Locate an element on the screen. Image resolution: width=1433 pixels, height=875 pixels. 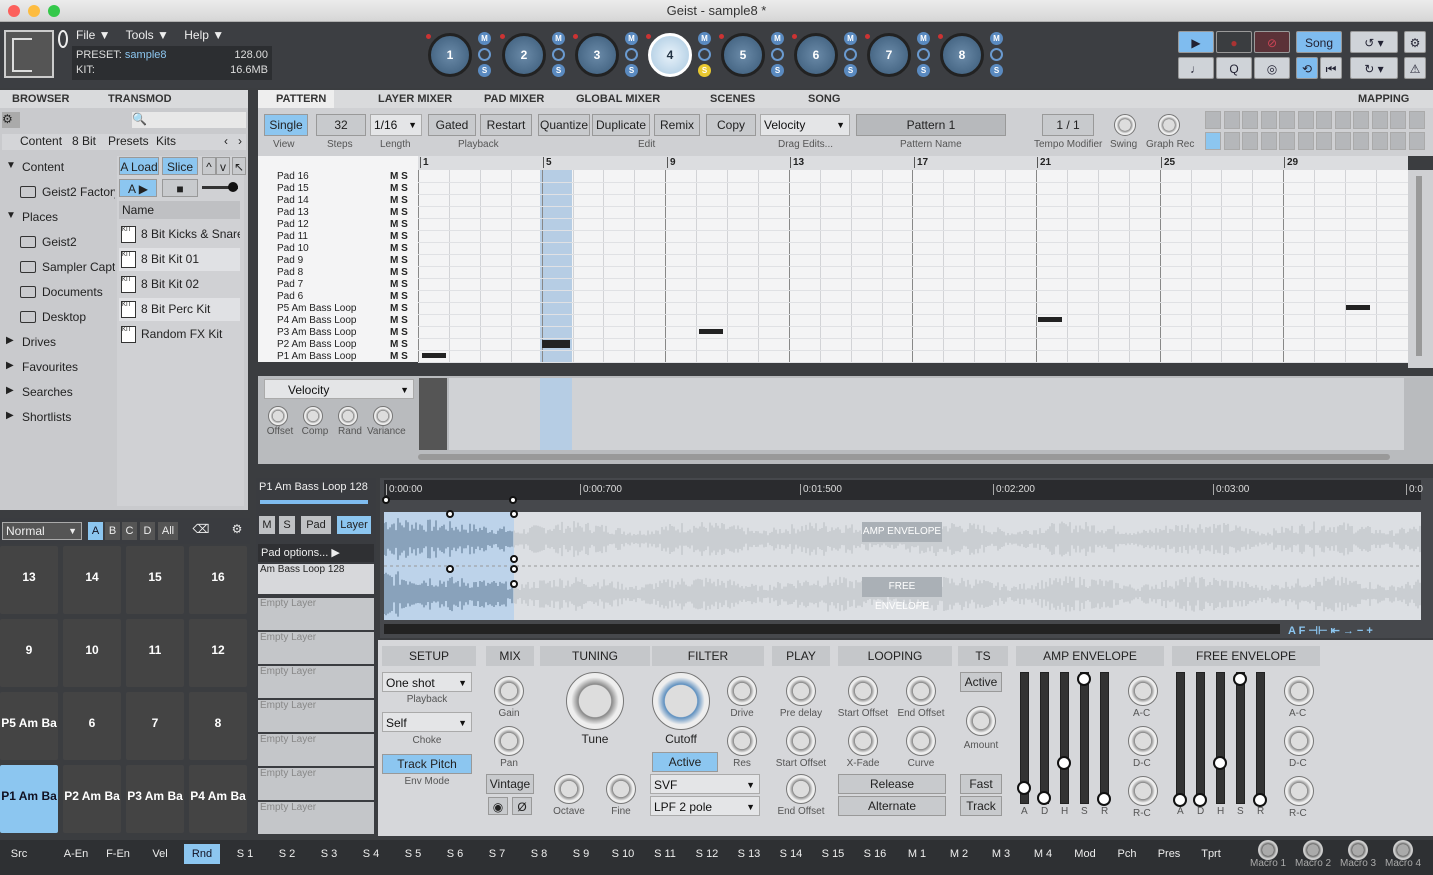
tree-expand-icon: ▶ is located at coordinates (10, 415).